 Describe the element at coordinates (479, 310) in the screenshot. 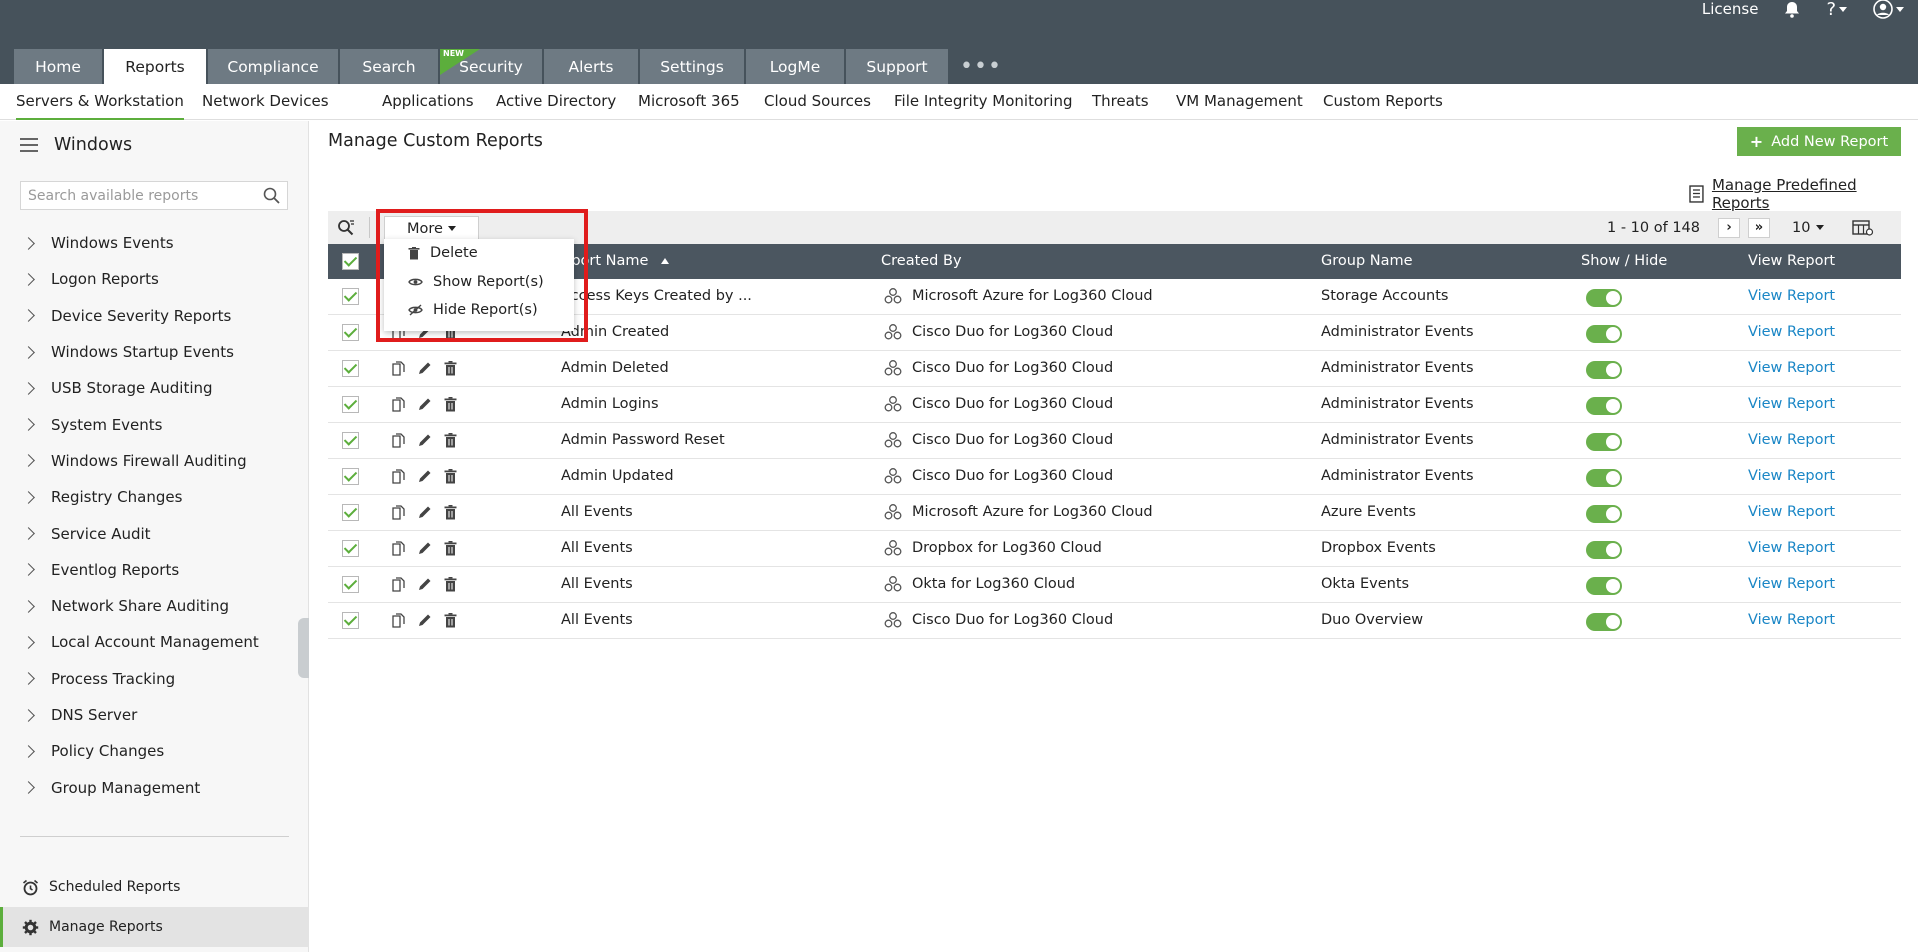

I see `menu-item-hide-reports: Hide Report(s)` at that location.